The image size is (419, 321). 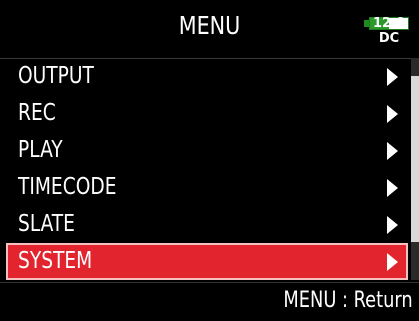 What do you see at coordinates (389, 38) in the screenshot?
I see `power-source-label: DC` at bounding box center [389, 38].